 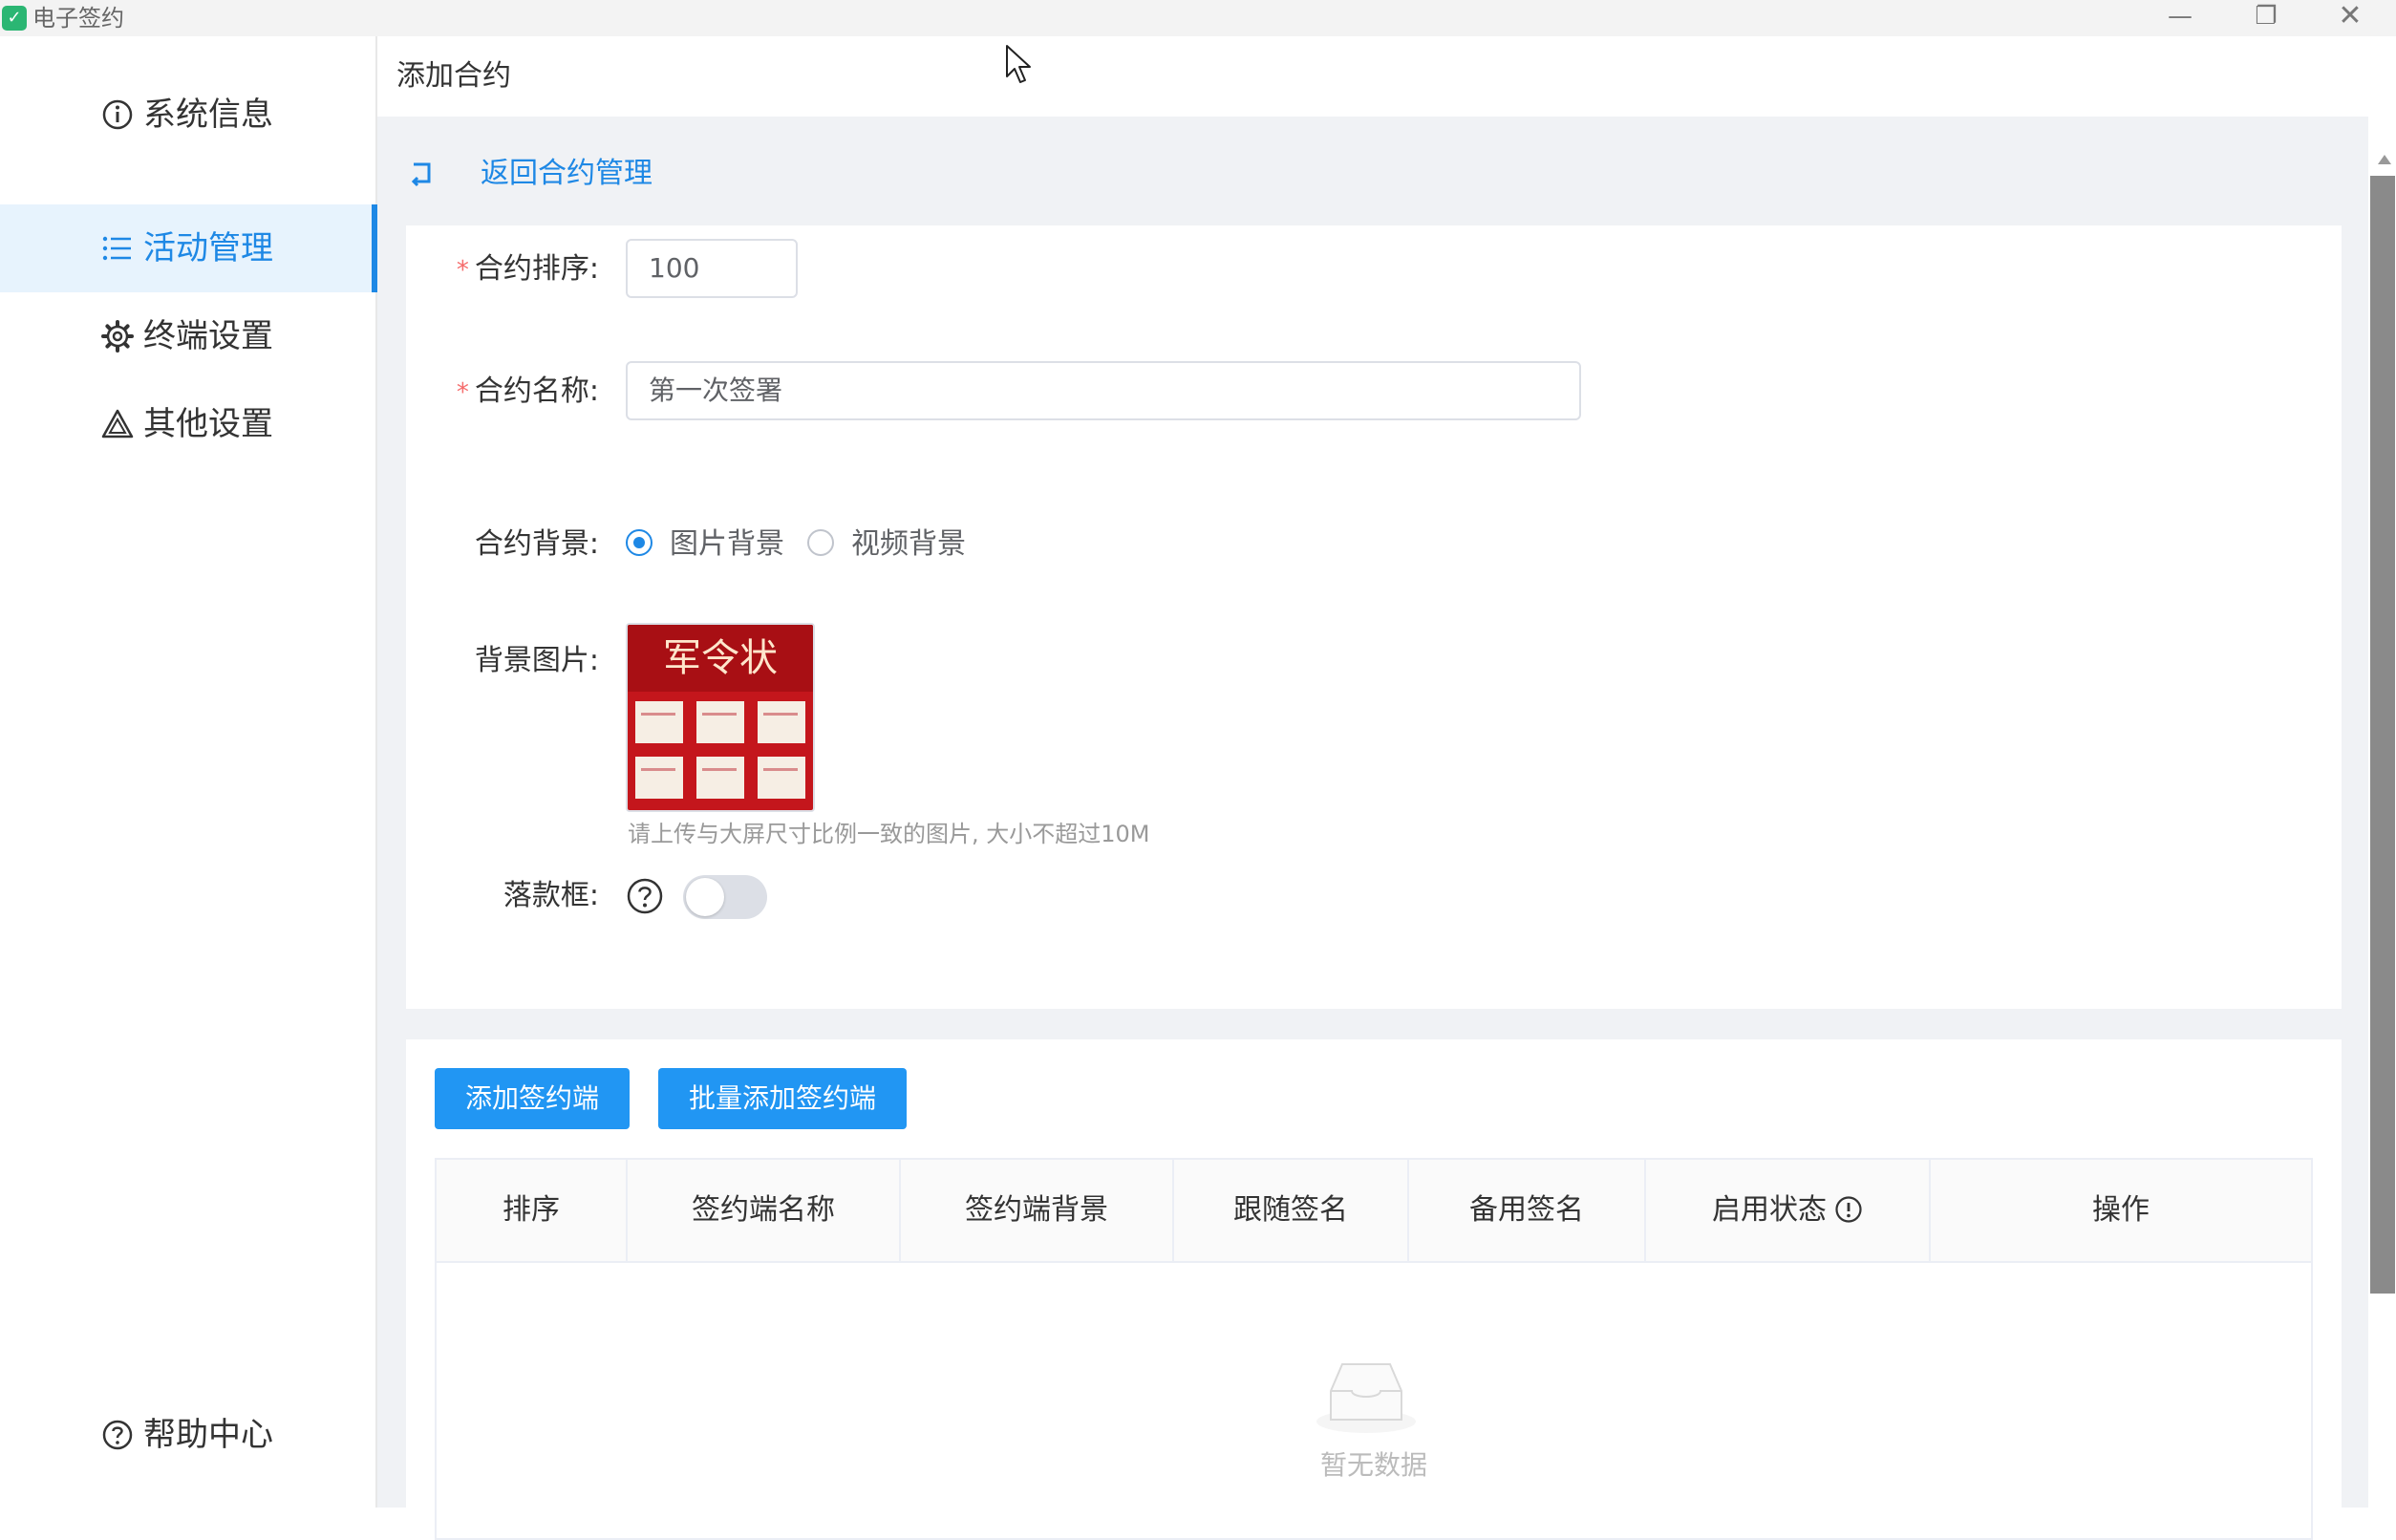 I want to click on window-title: 电子签约, so click(x=78, y=18).